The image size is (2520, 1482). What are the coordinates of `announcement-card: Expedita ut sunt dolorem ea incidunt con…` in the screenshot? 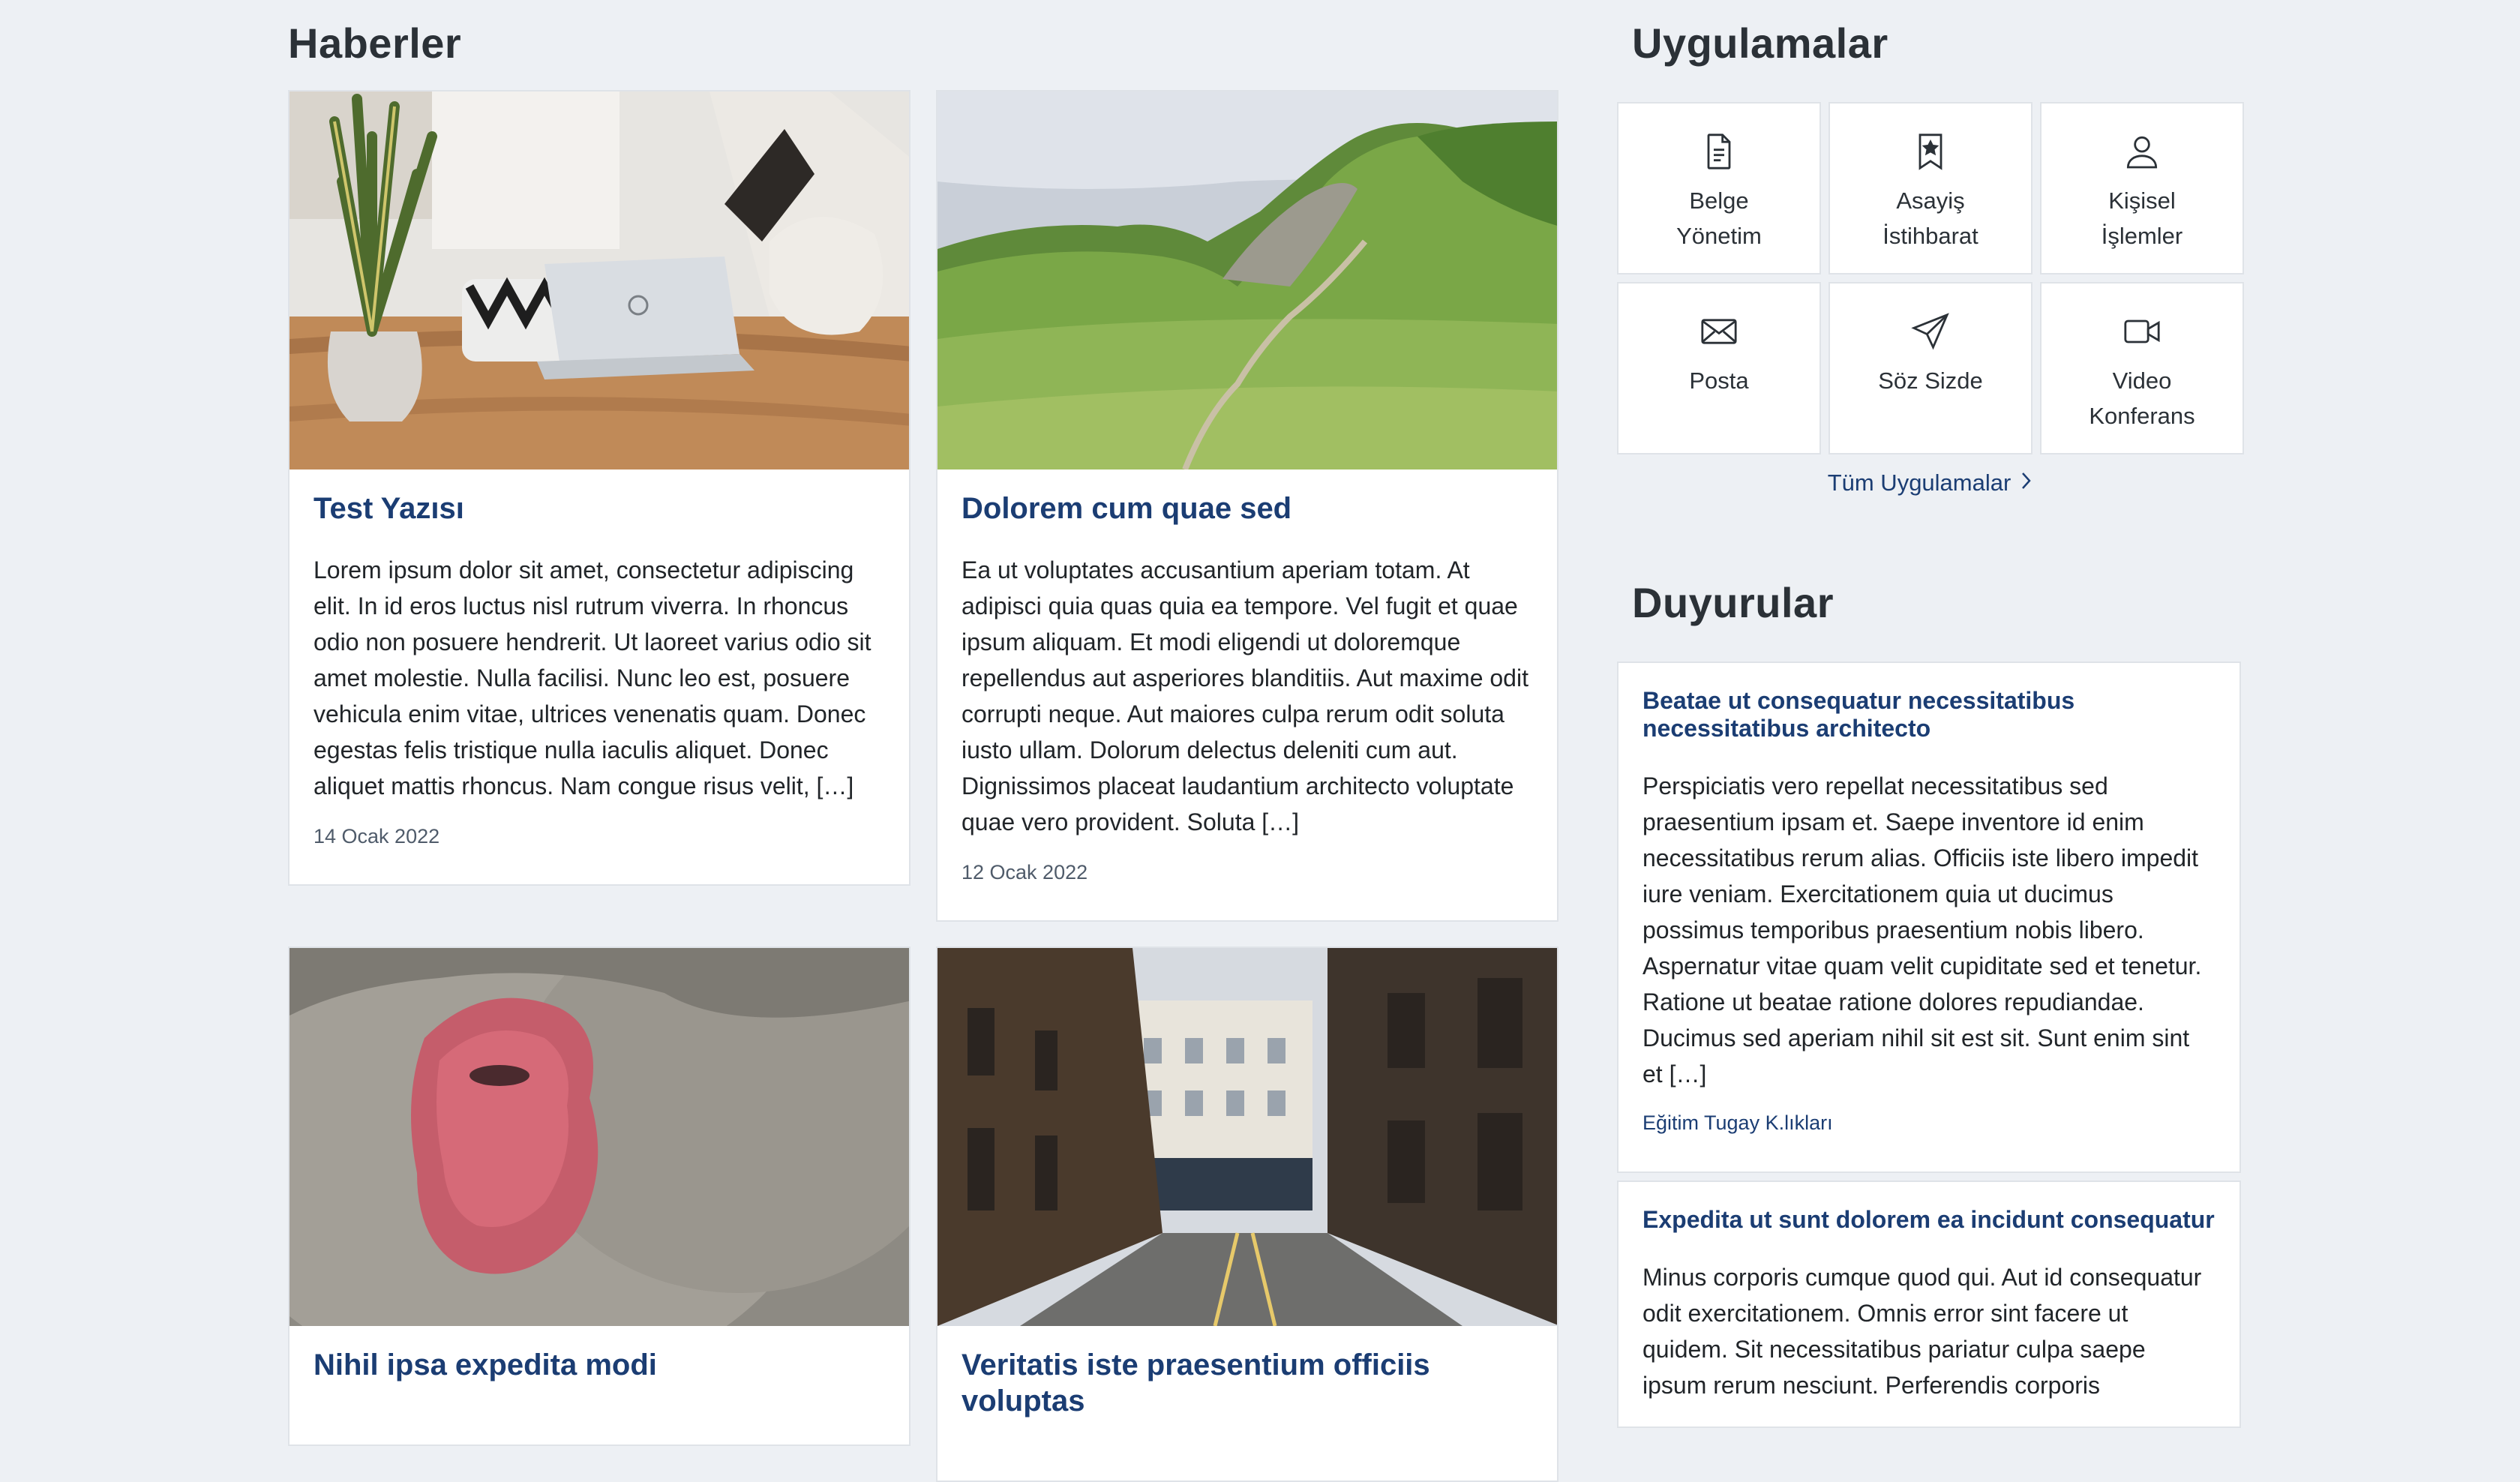 It's located at (1929, 1304).